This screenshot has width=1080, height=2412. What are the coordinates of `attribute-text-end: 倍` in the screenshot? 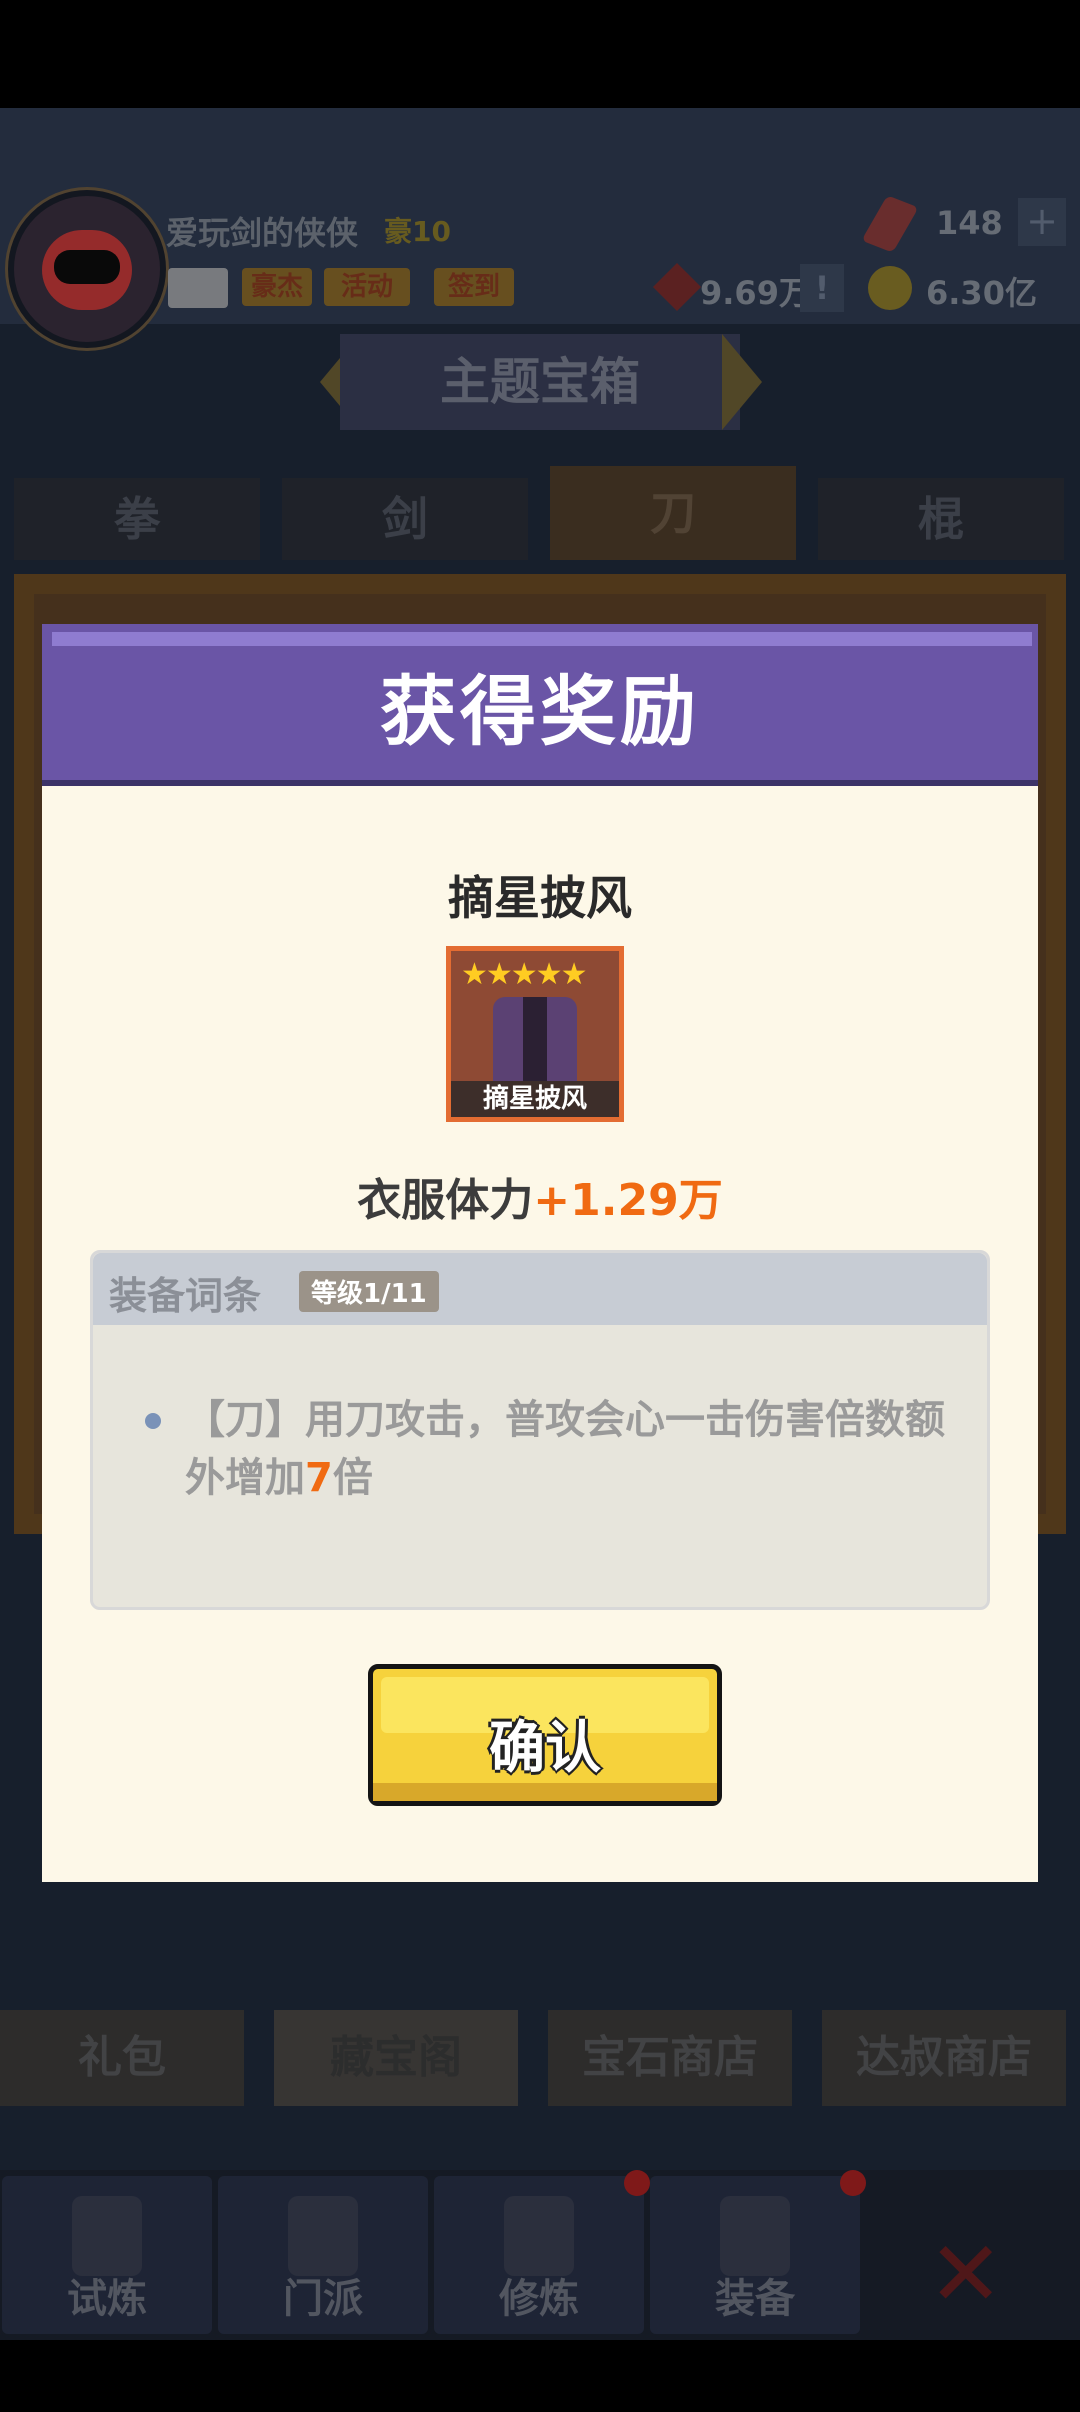 It's located at (352, 1478).